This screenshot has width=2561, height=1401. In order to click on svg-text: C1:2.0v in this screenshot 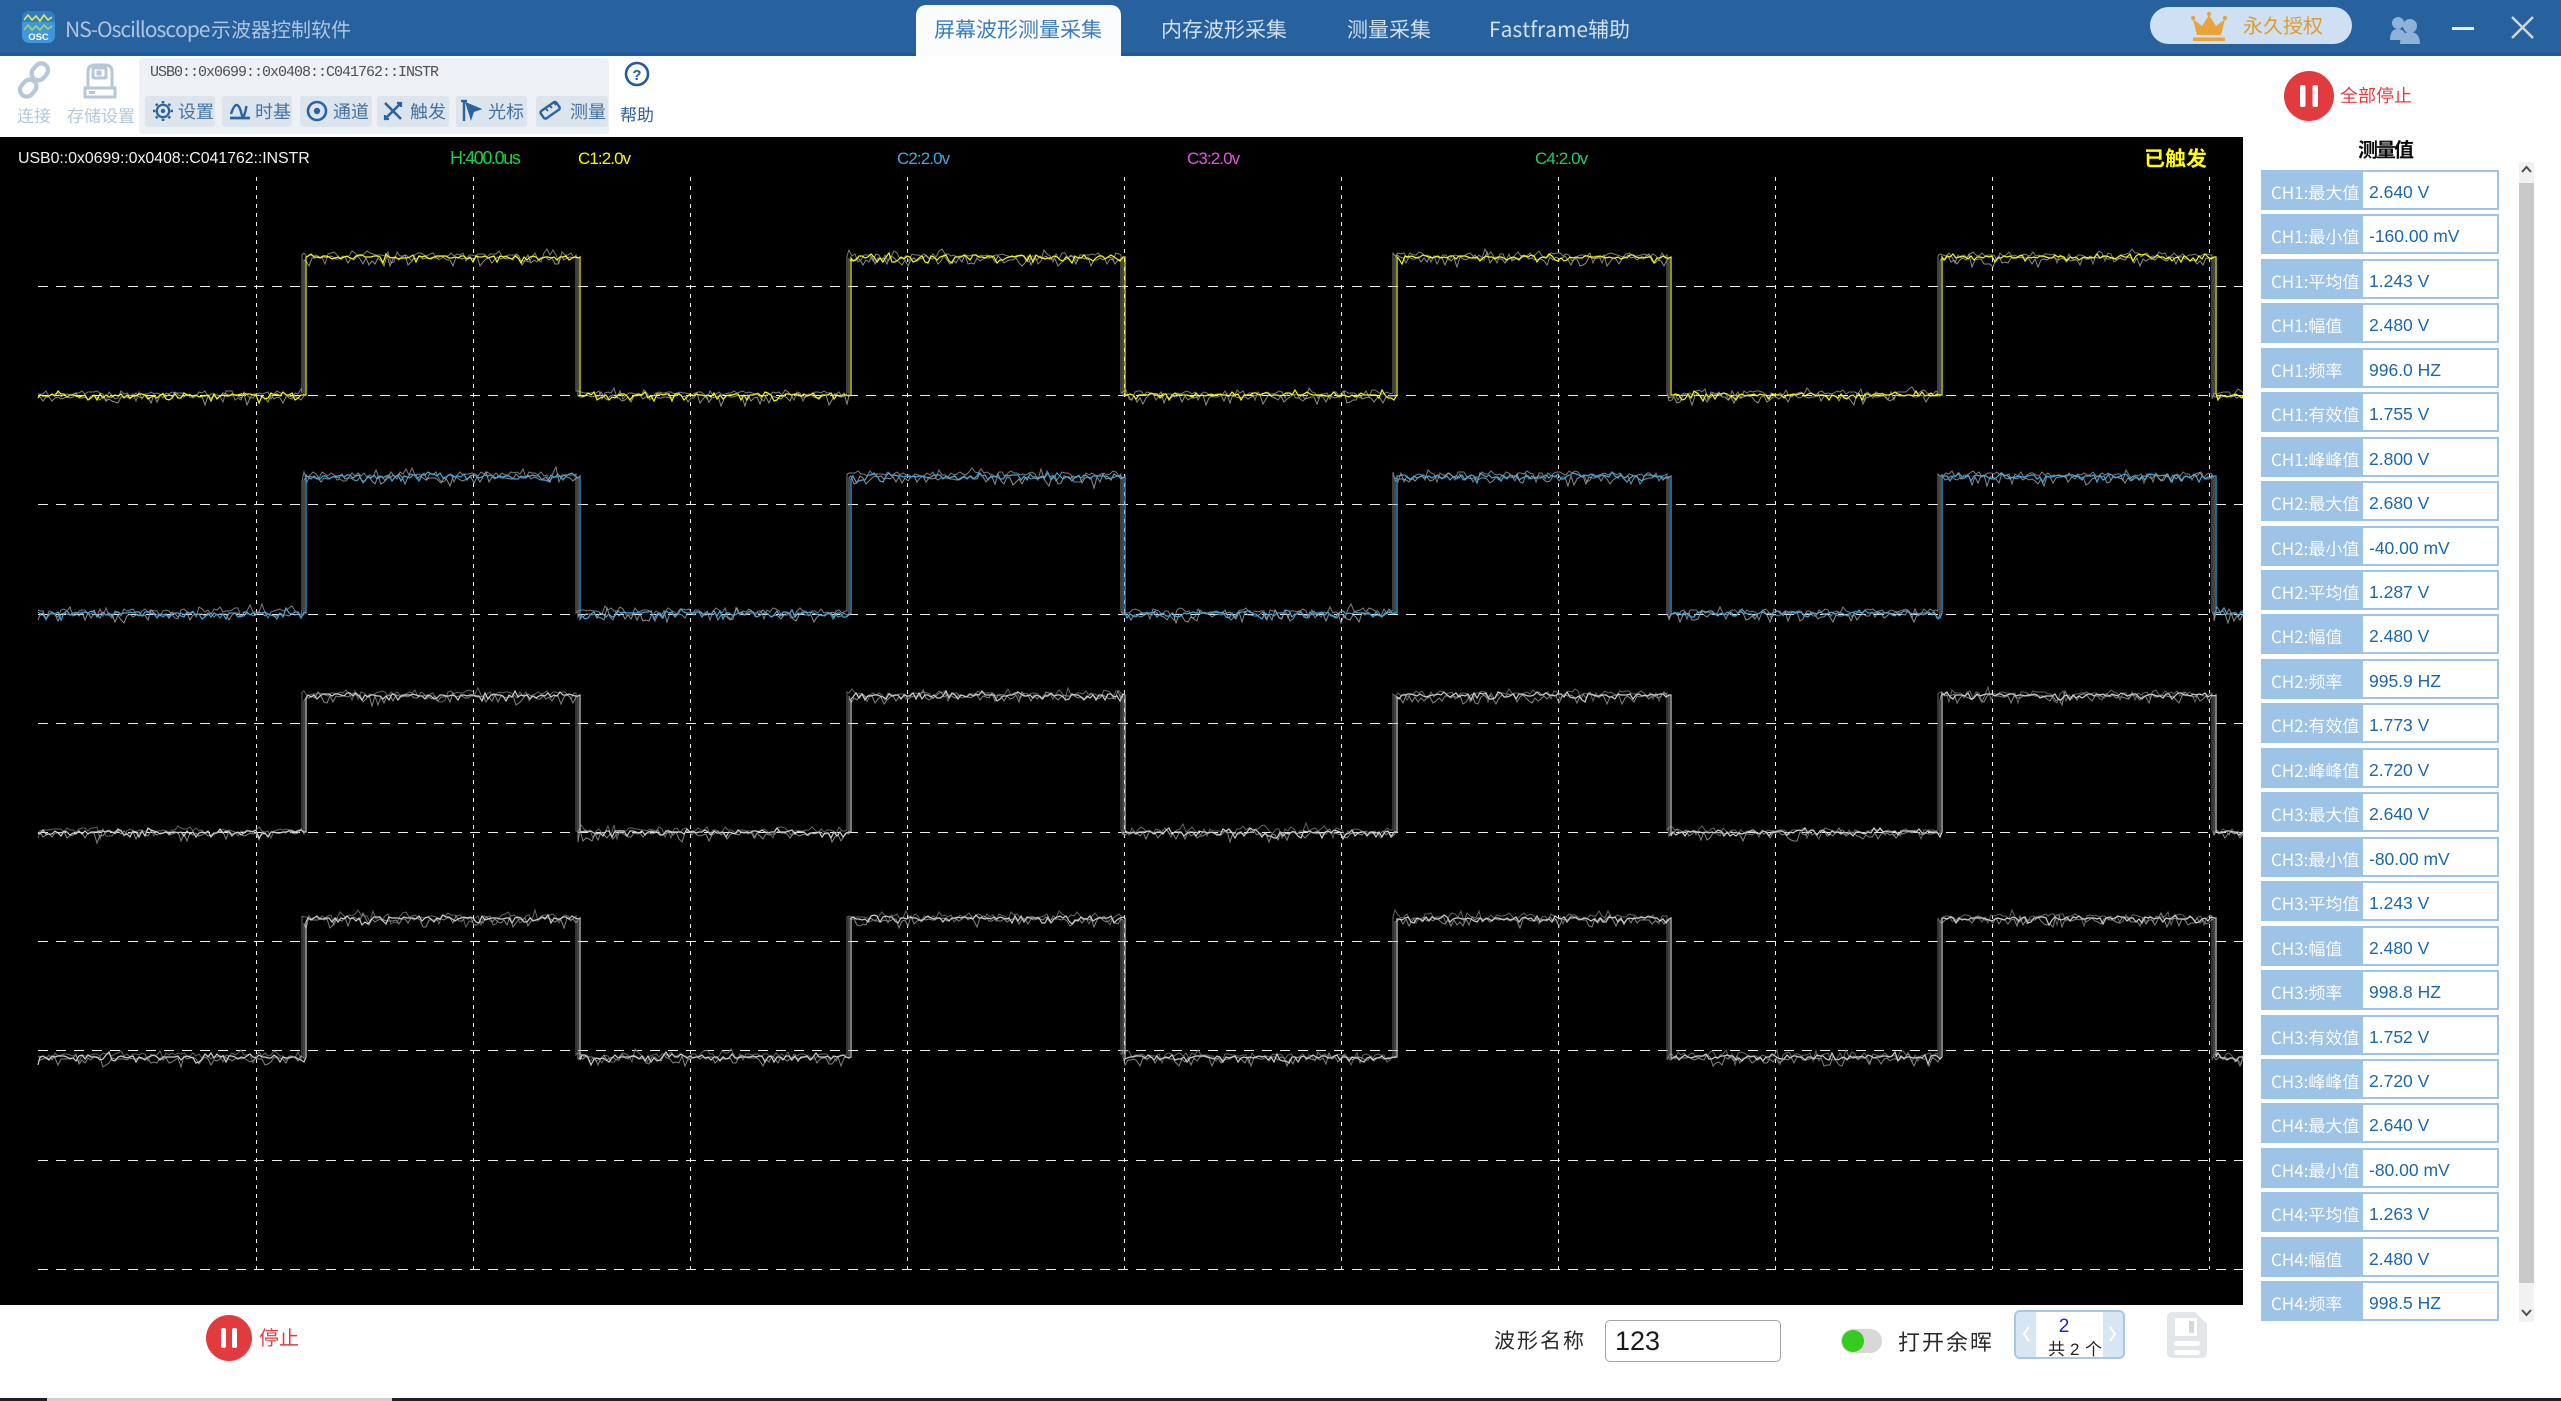, I will do `click(605, 158)`.